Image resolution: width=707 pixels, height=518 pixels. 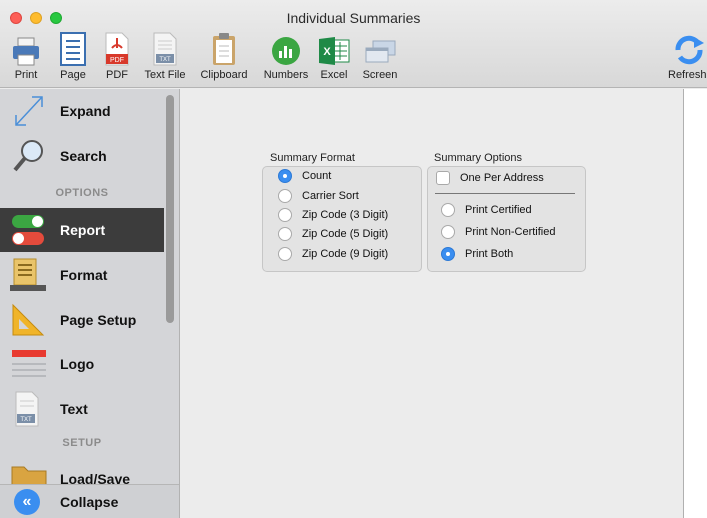 What do you see at coordinates (380, 51) in the screenshot?
I see `screen-icon` at bounding box center [380, 51].